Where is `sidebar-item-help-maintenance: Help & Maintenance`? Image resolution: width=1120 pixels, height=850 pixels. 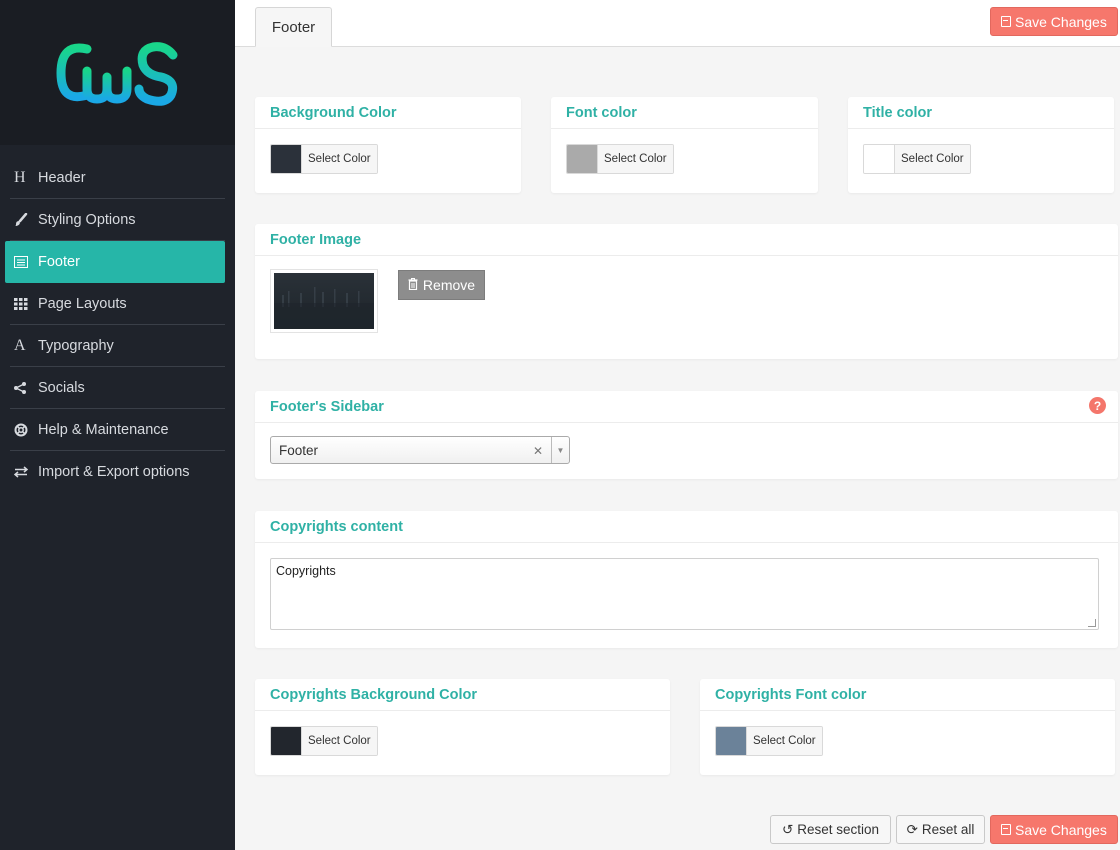
sidebar-item-help-maintenance: Help & Maintenance is located at coordinates (117, 430).